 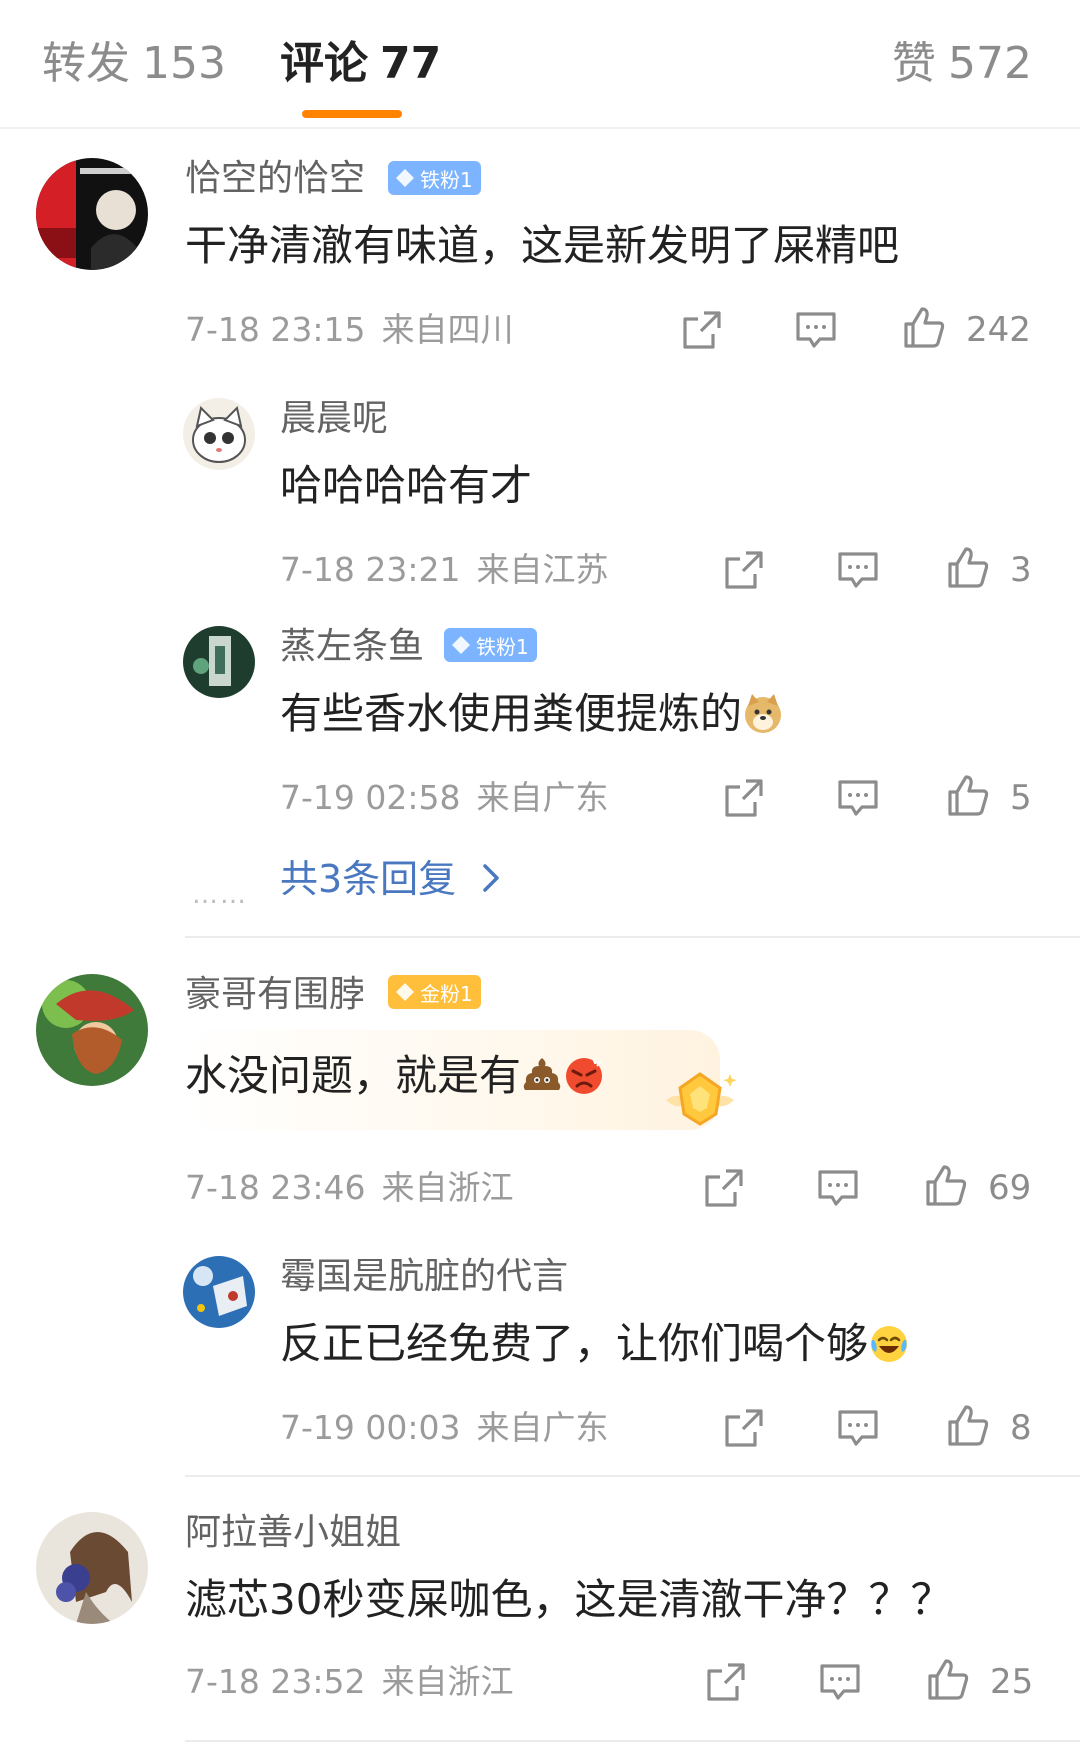 What do you see at coordinates (889, 1344) in the screenshot?
I see `laugh-cry-emoji` at bounding box center [889, 1344].